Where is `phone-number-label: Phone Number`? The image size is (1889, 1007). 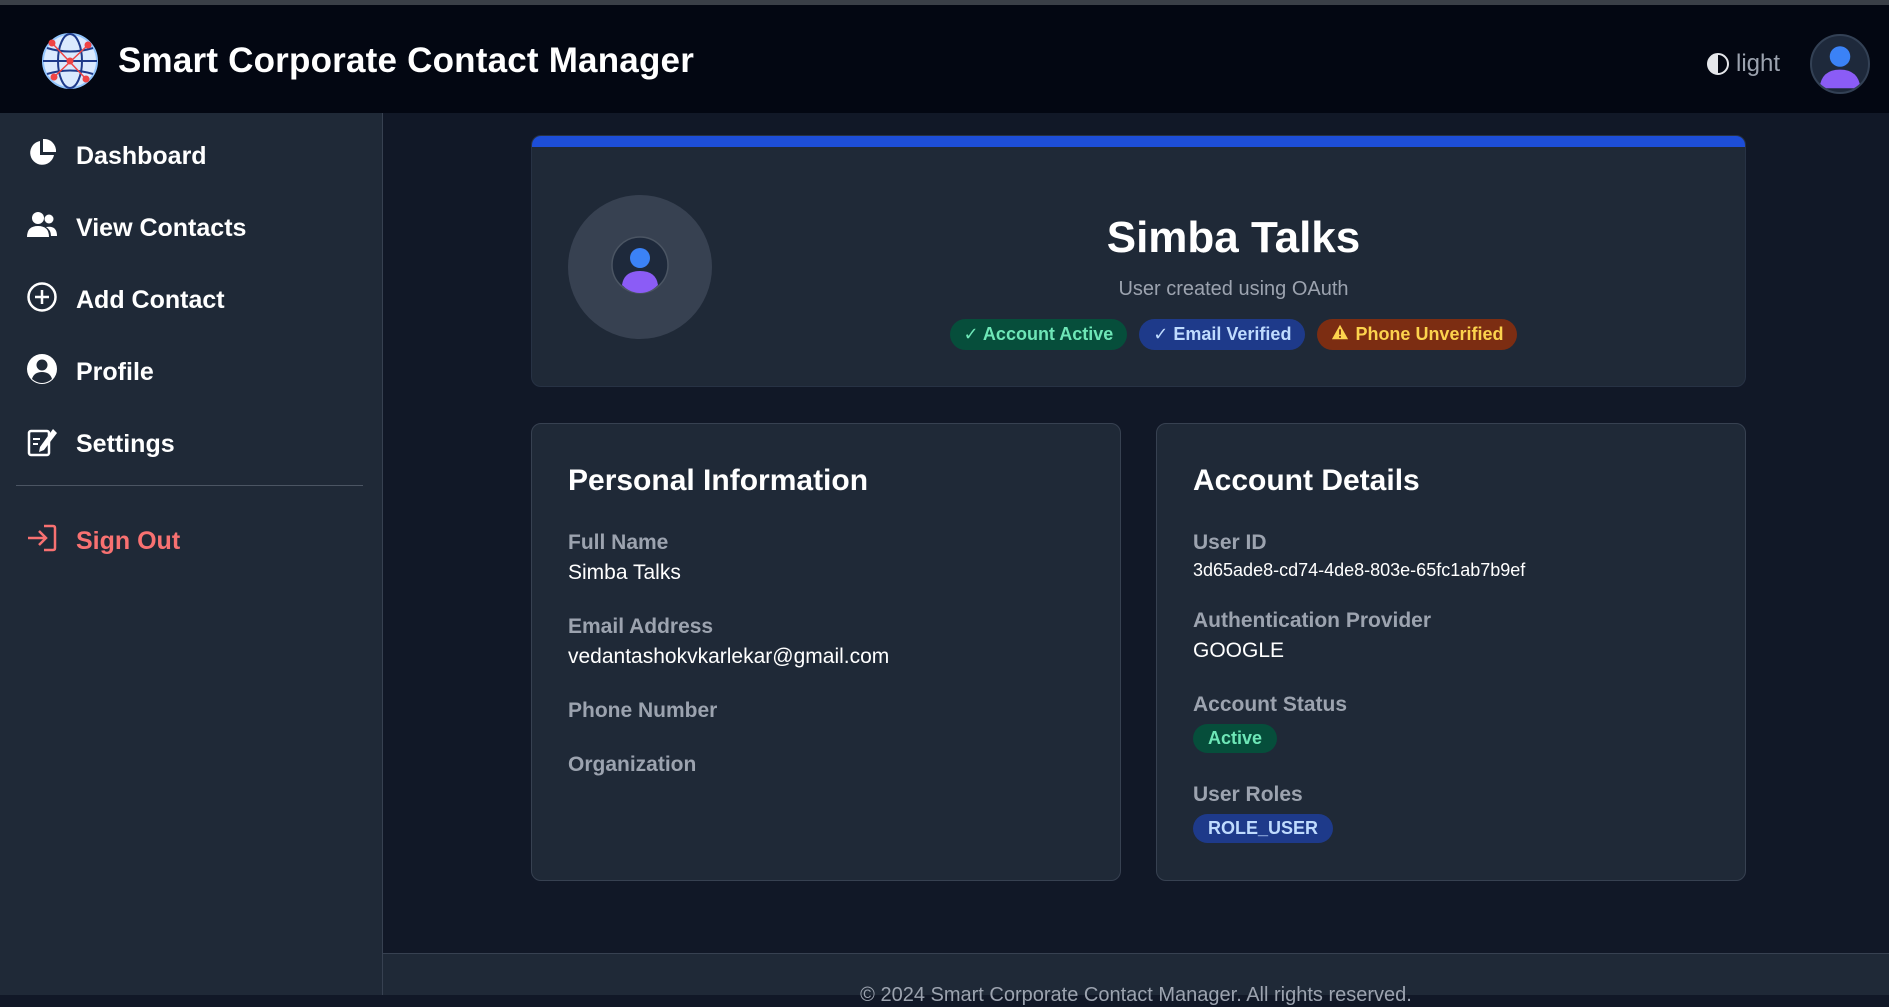 phone-number-label: Phone Number is located at coordinates (643, 710).